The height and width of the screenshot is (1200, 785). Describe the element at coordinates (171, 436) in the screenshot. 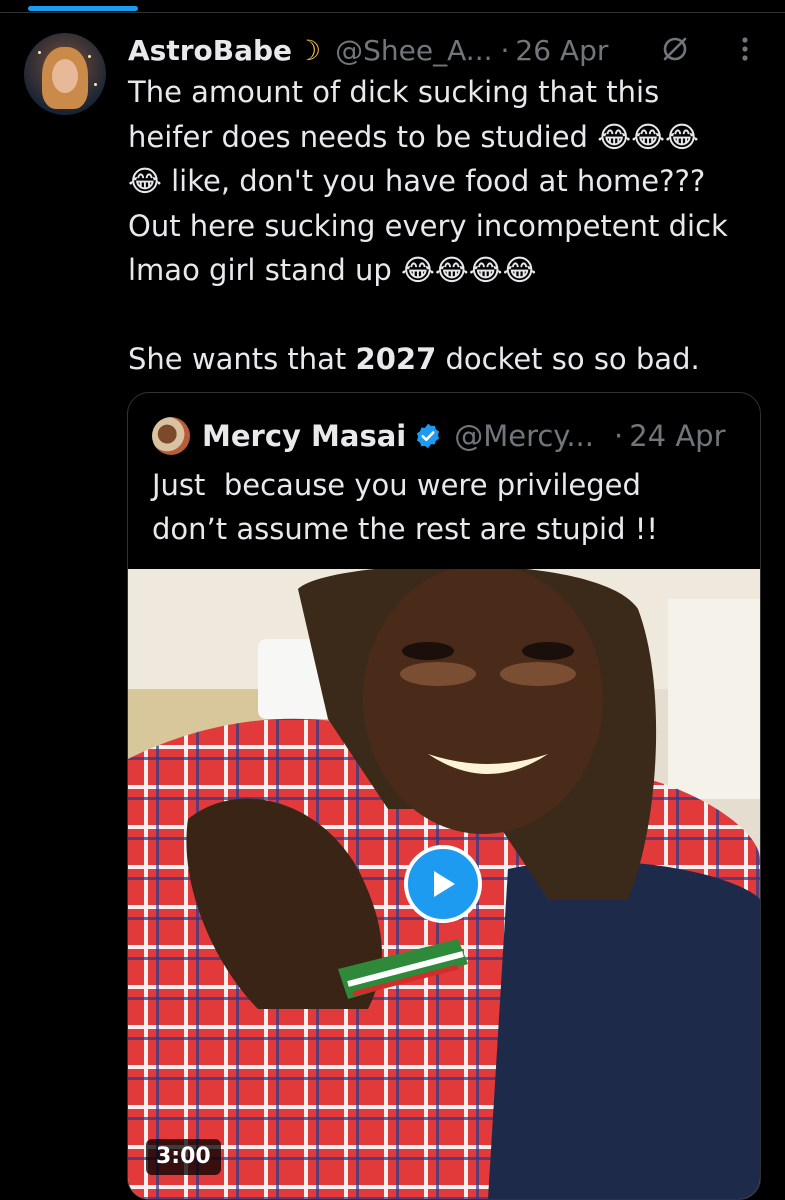

I see `quoted-avatar` at that location.